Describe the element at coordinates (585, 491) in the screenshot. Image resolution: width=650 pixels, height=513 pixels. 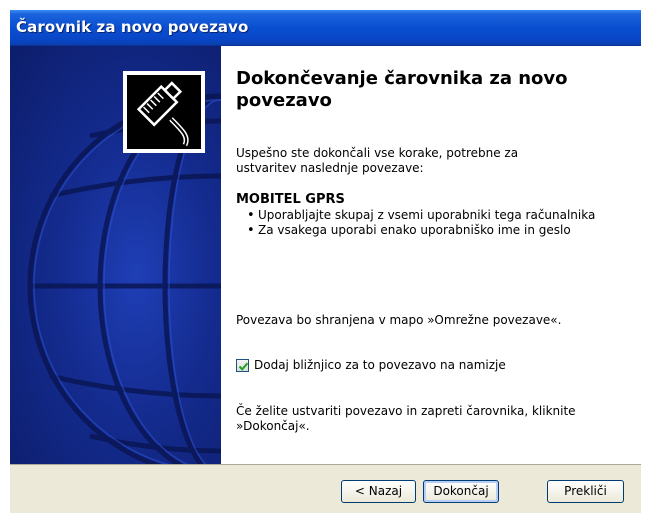
I see `cancel-button: Prekliči` at that location.